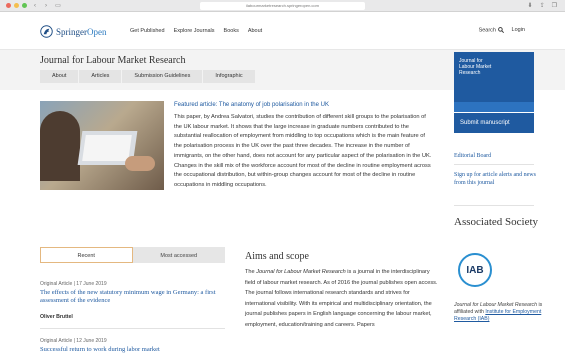  I want to click on articles-tabs: Recent Most accessed, so click(132, 255).